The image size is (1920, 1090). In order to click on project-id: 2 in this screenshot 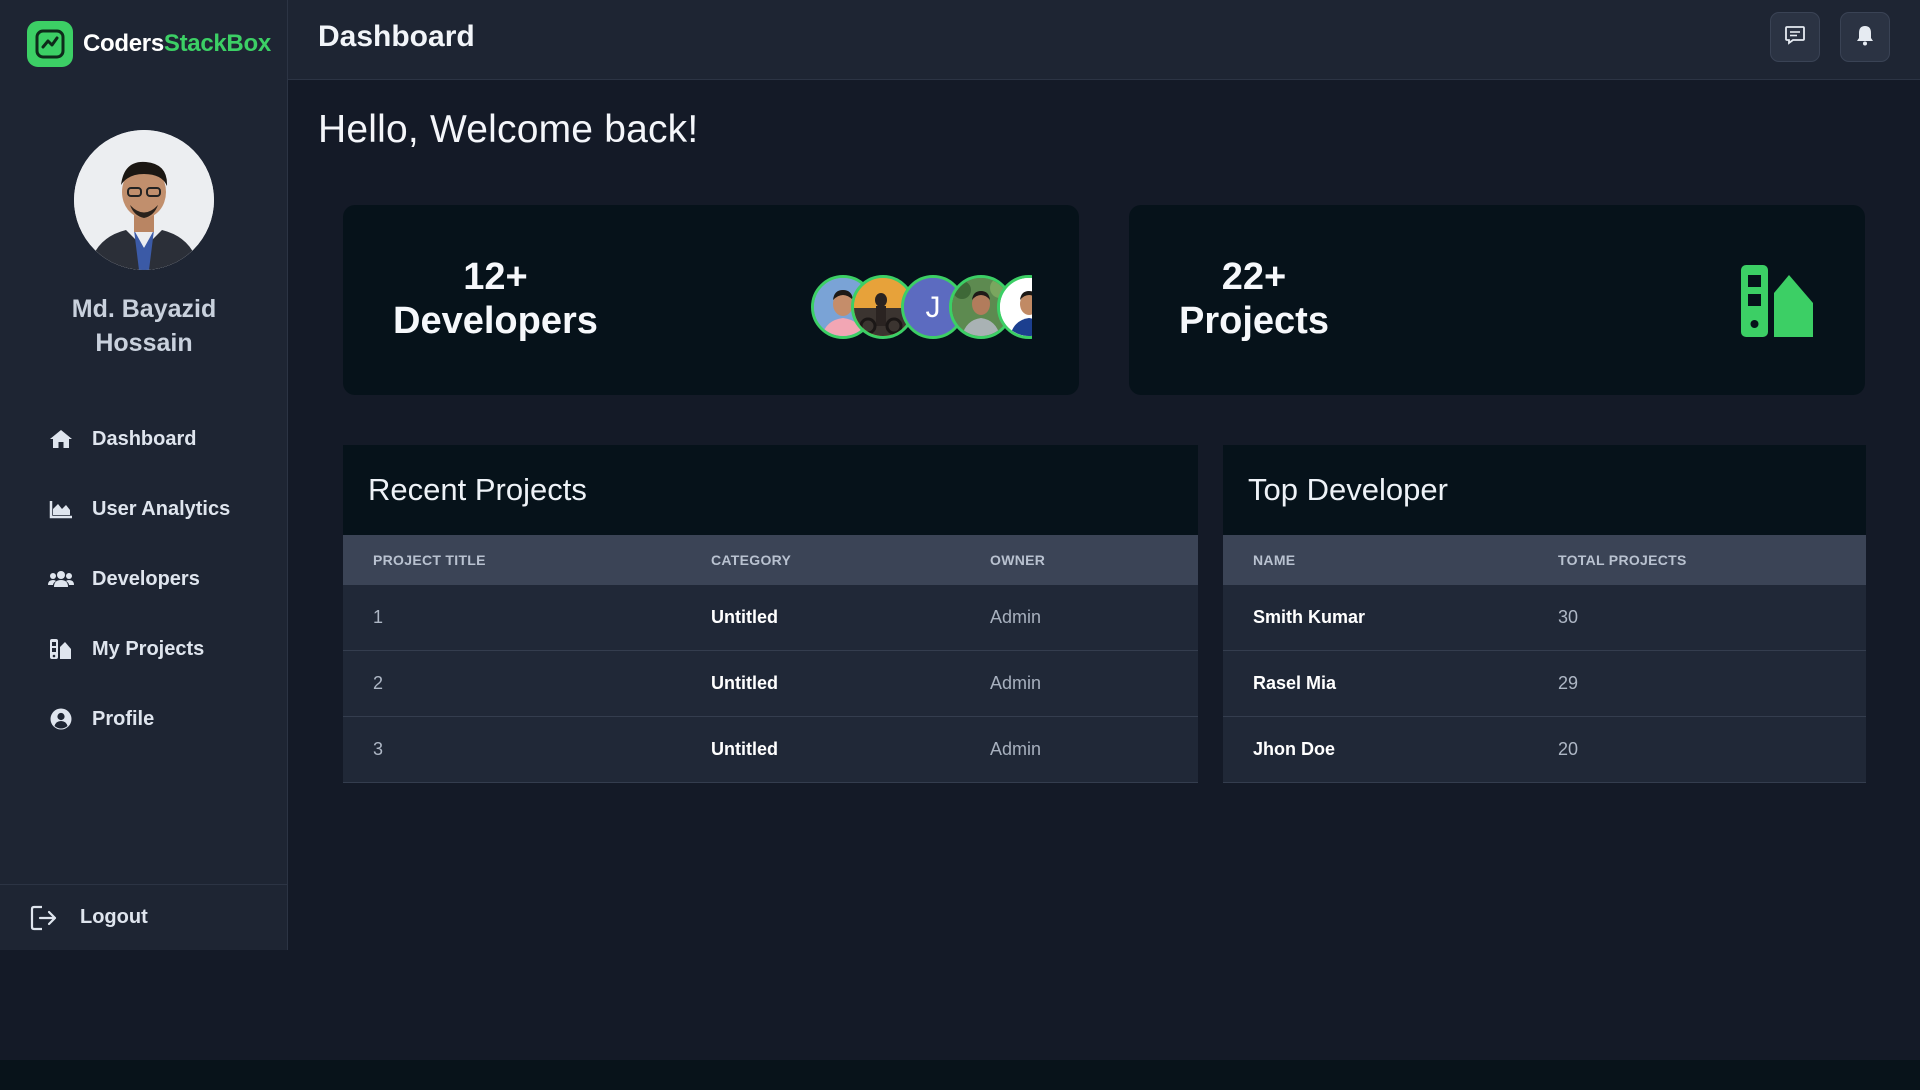, I will do `click(378, 683)`.